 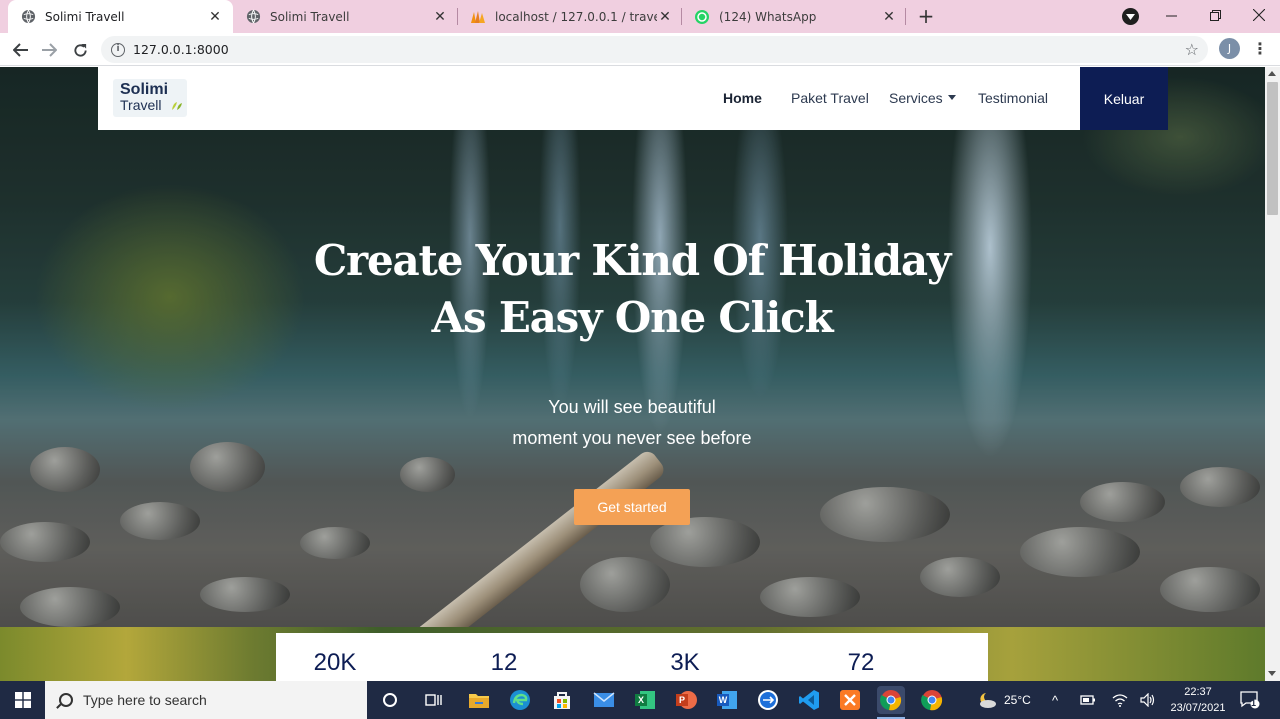 What do you see at coordinates (144, 89) in the screenshot?
I see `logo-line1: Solimi` at bounding box center [144, 89].